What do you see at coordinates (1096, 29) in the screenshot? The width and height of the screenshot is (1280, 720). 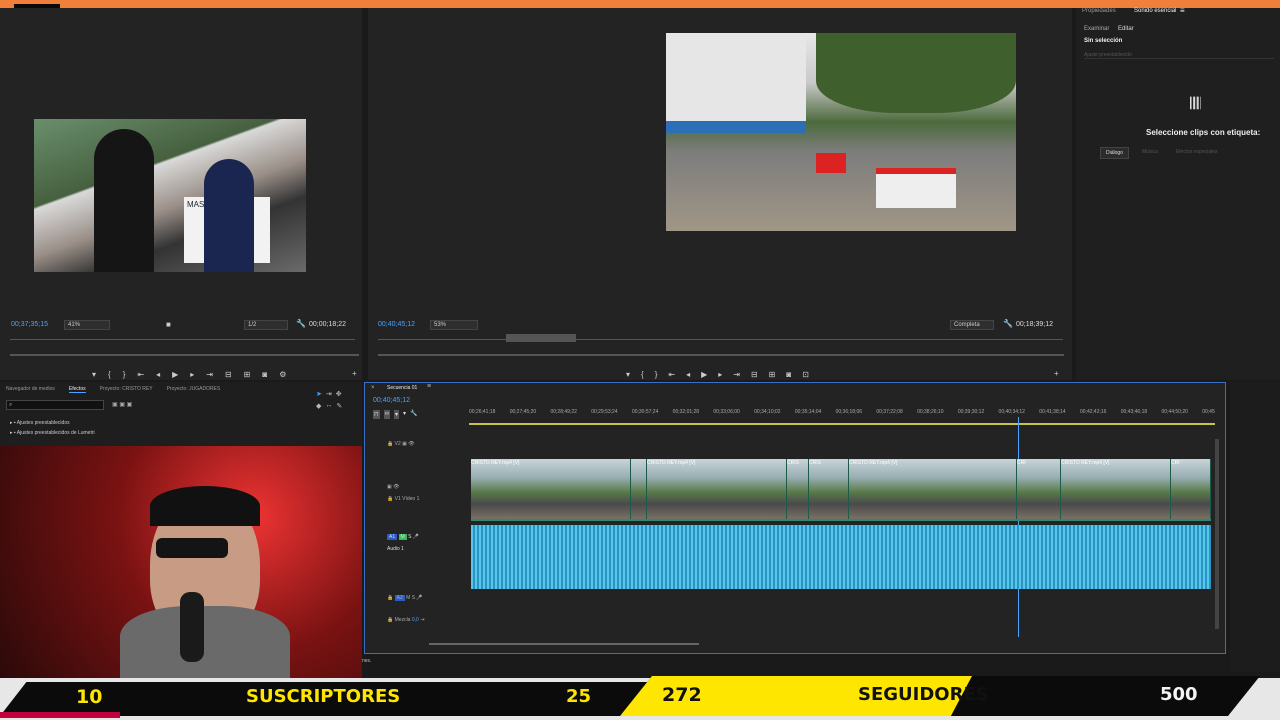 I see `tab-browse: Examinar` at bounding box center [1096, 29].